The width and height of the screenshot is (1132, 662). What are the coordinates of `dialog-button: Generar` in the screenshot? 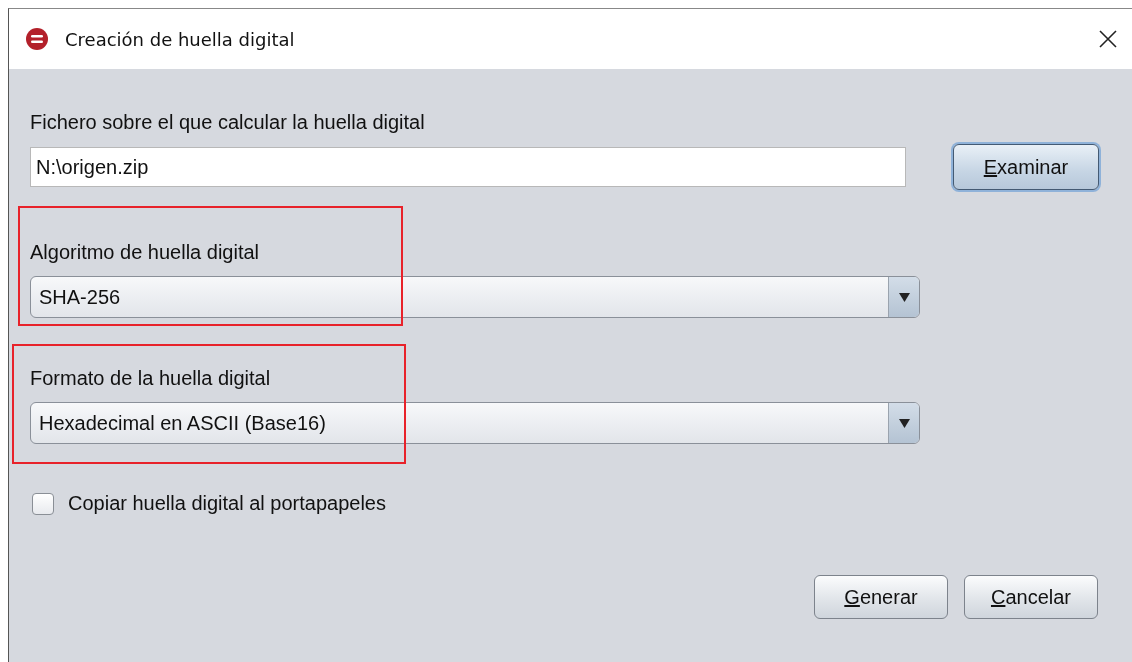 It's located at (881, 597).